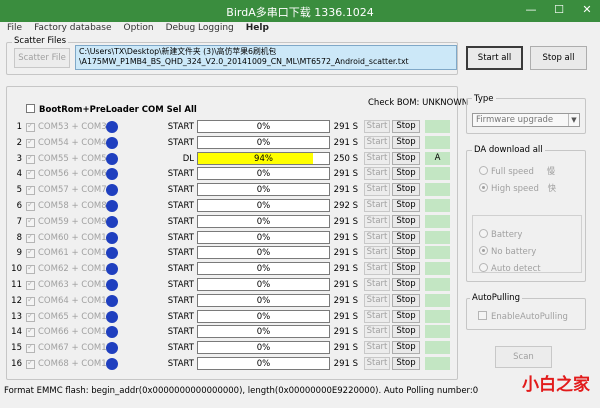 The width and height of the screenshot is (600, 408). Describe the element at coordinates (138, 29) in the screenshot. I see `menu-option: Option` at that location.